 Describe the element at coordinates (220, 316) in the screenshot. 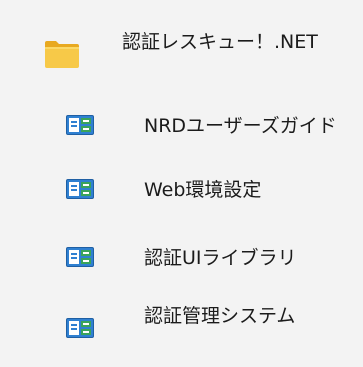

I see `menu-item-label: 認証管理システム` at that location.